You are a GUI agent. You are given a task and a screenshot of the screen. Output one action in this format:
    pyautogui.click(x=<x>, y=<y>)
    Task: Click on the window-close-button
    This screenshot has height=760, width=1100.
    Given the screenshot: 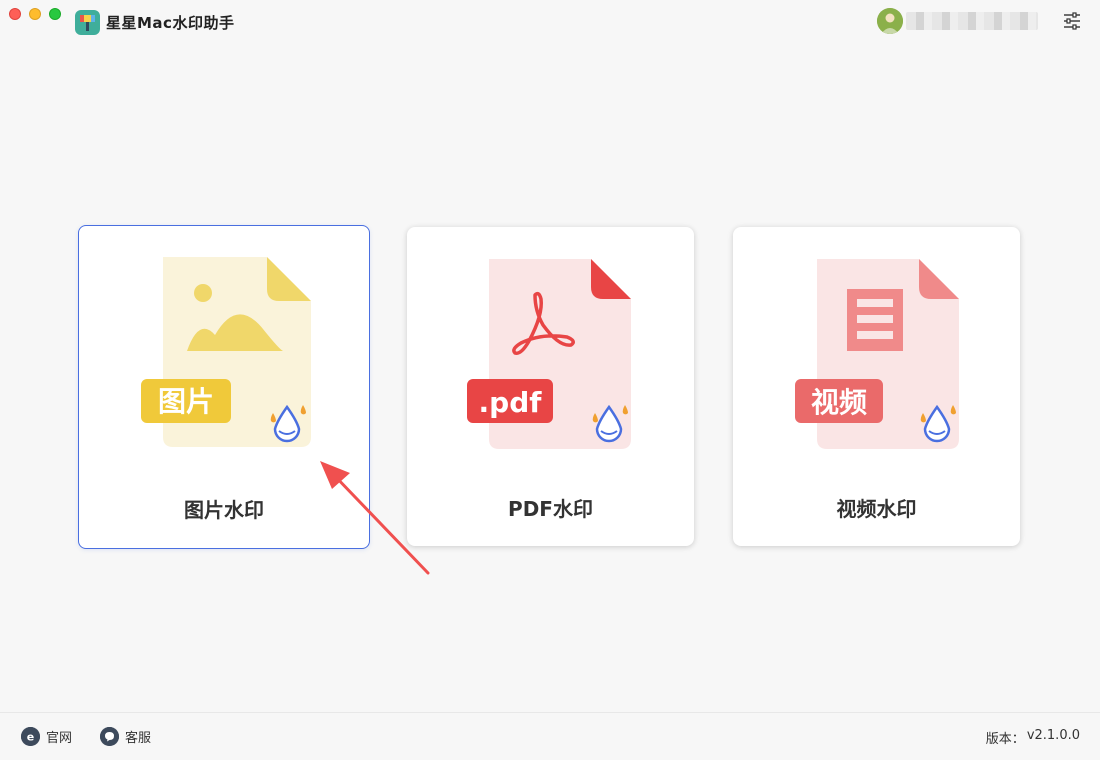 What is the action you would take?
    pyautogui.click(x=15, y=14)
    